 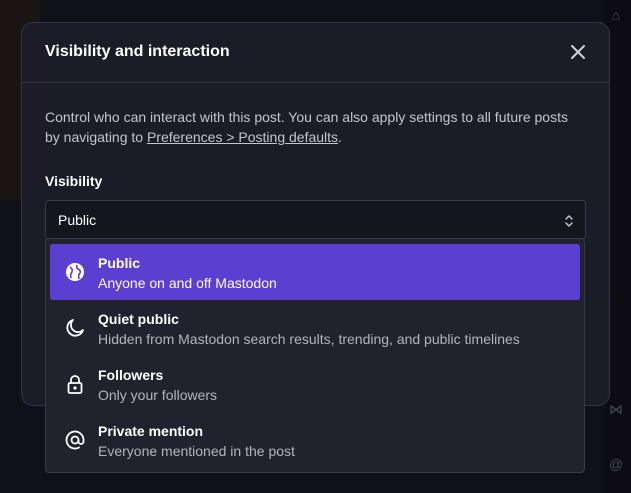 What do you see at coordinates (131, 375) in the screenshot?
I see `option-title: Followers` at bounding box center [131, 375].